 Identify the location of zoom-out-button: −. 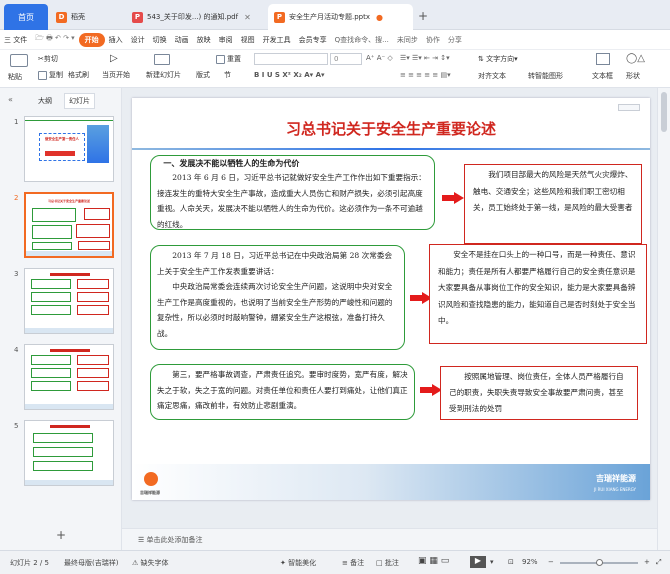
(551, 562).